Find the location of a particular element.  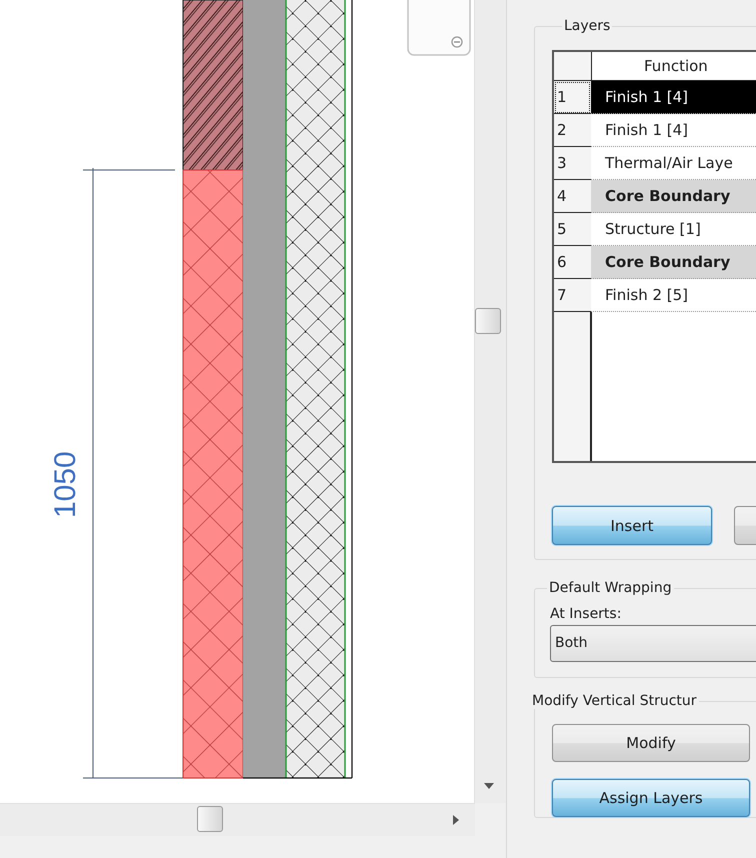

insert-button: Insert is located at coordinates (632, 525).